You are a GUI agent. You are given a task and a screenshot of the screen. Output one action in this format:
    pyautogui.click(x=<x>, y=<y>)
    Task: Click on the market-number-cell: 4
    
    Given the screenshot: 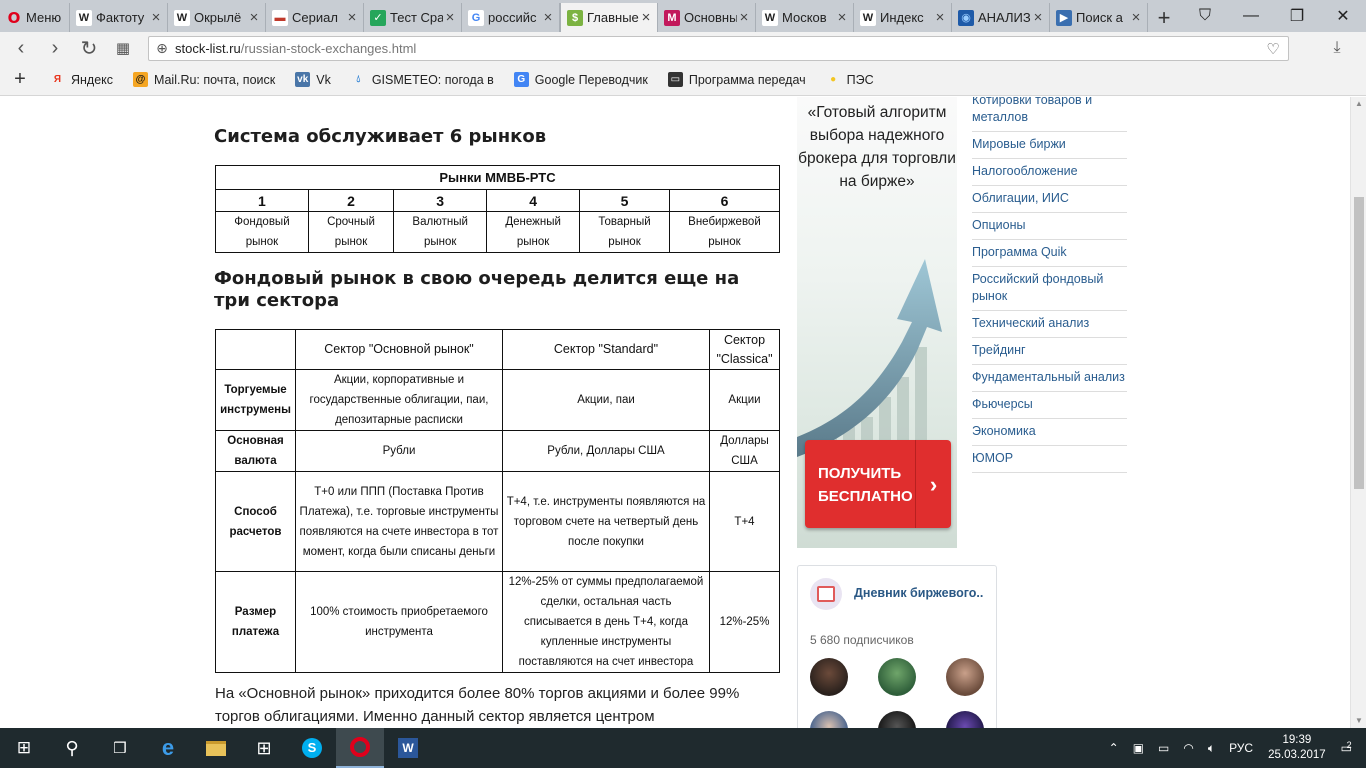 What is the action you would take?
    pyautogui.click(x=533, y=200)
    